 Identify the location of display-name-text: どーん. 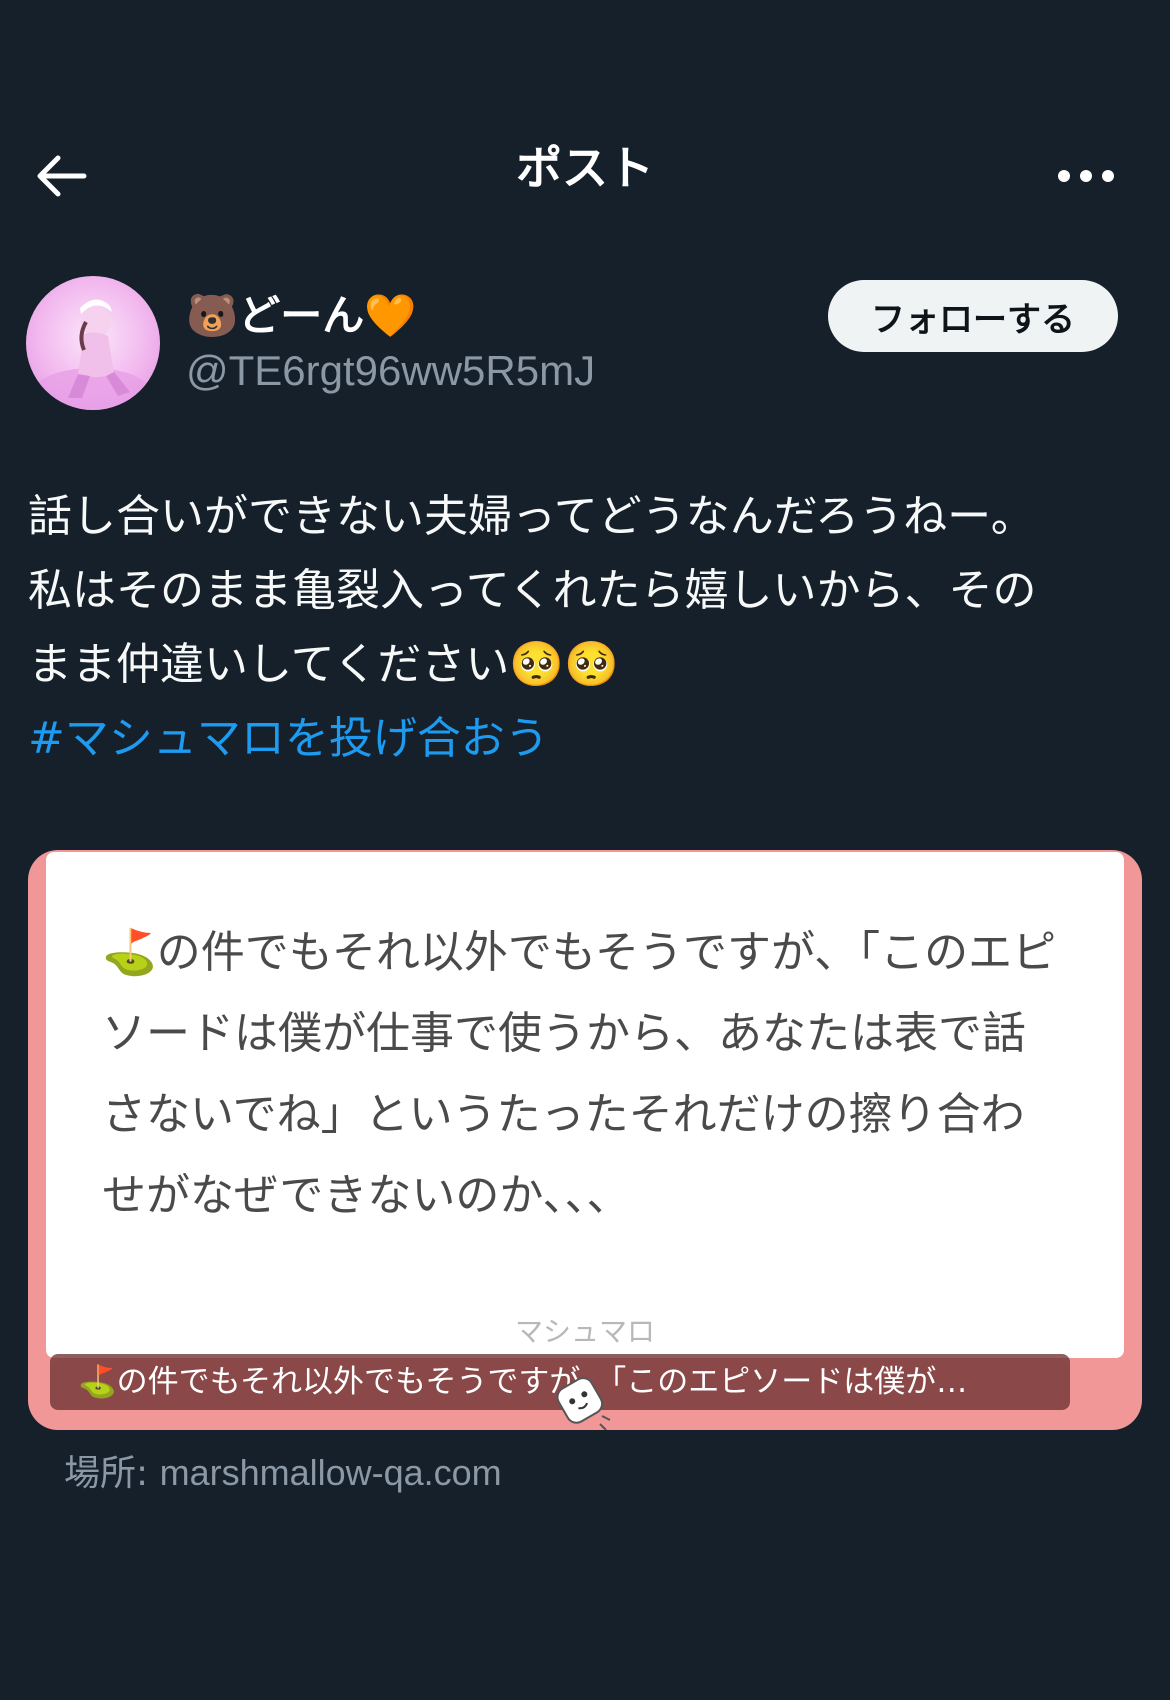
(301, 315).